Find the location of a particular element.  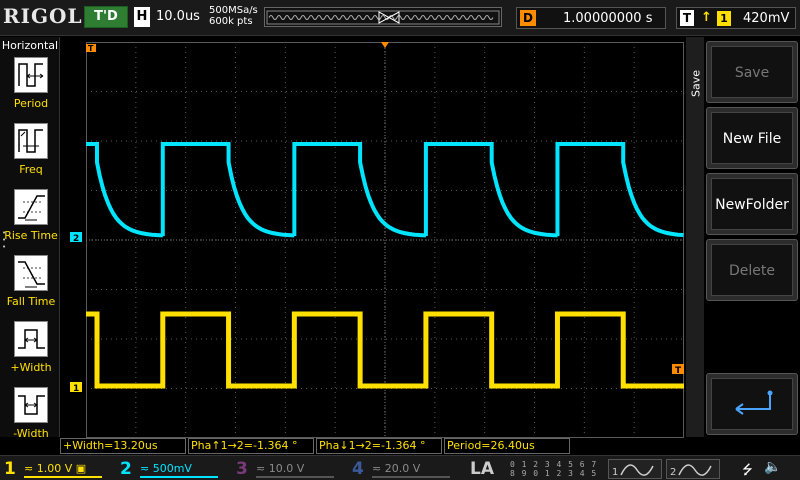

rise-time-icon is located at coordinates (31, 207).